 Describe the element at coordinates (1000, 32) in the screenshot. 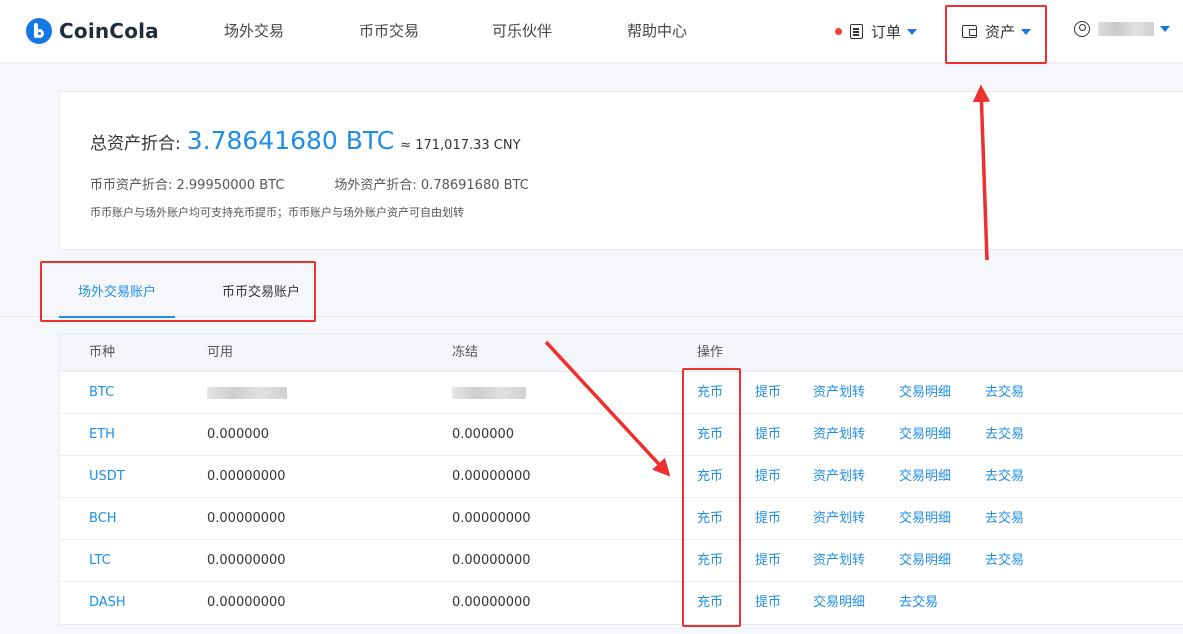

I see `assets-label: 资产` at that location.